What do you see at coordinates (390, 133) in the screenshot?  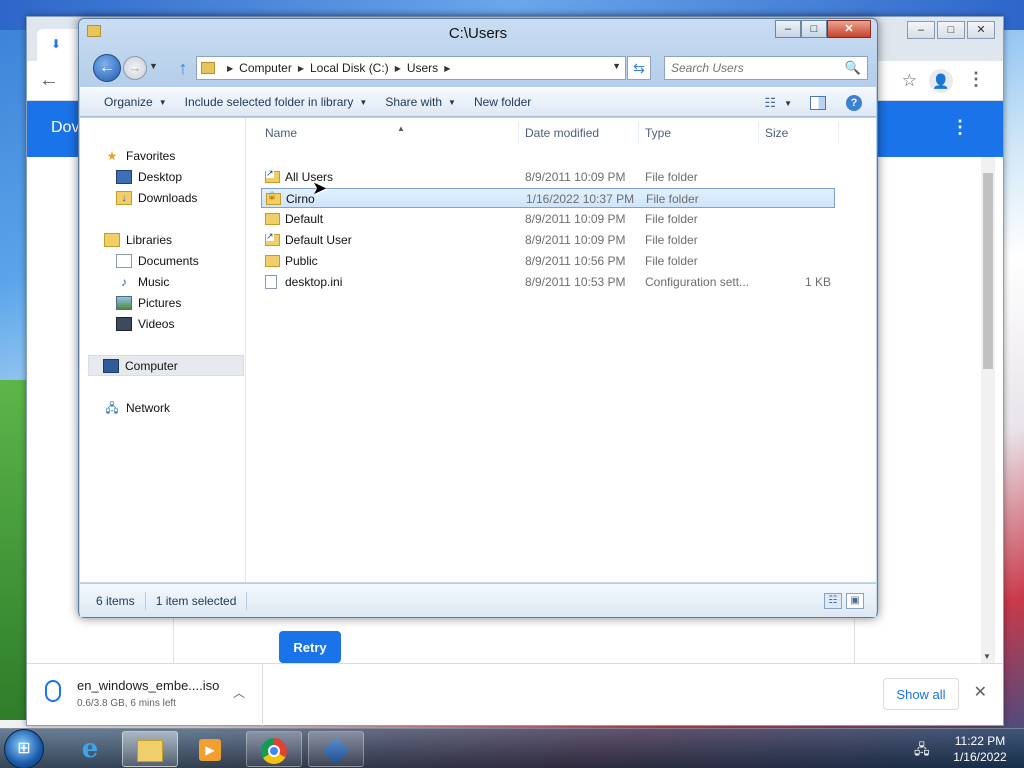 I see `column-header-name: Name ▲` at bounding box center [390, 133].